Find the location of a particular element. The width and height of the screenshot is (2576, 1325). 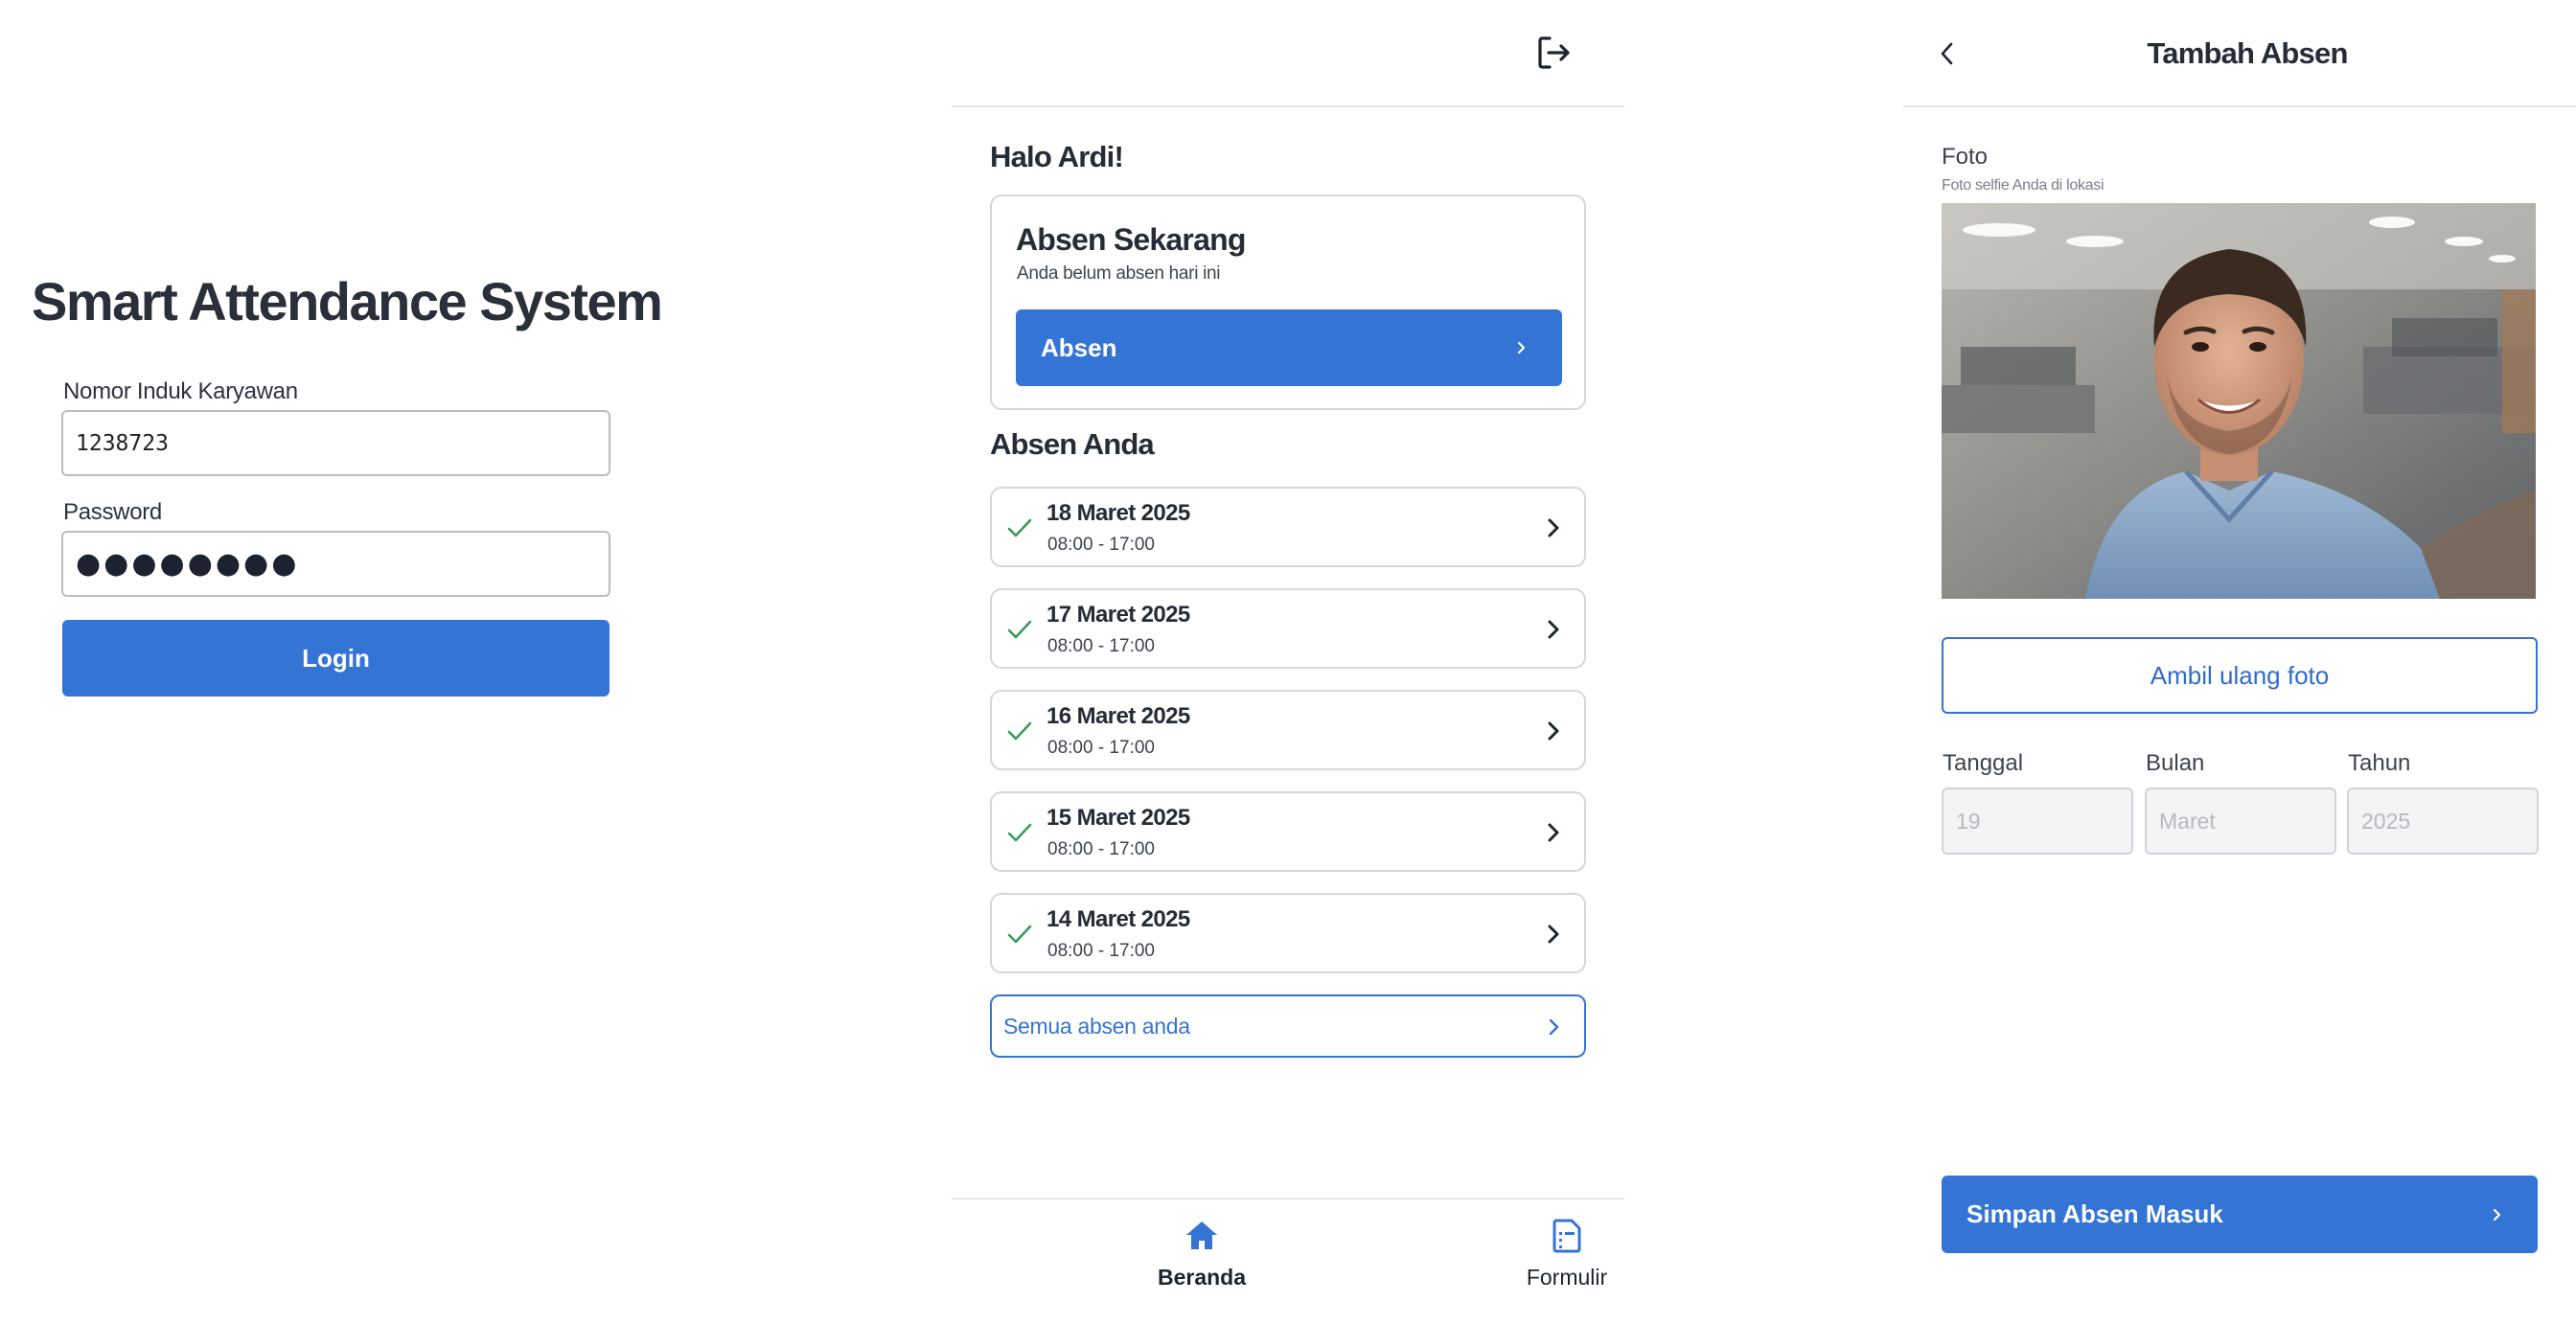

employee-id-label: Nomor Induk Karyawan is located at coordinates (181, 391).